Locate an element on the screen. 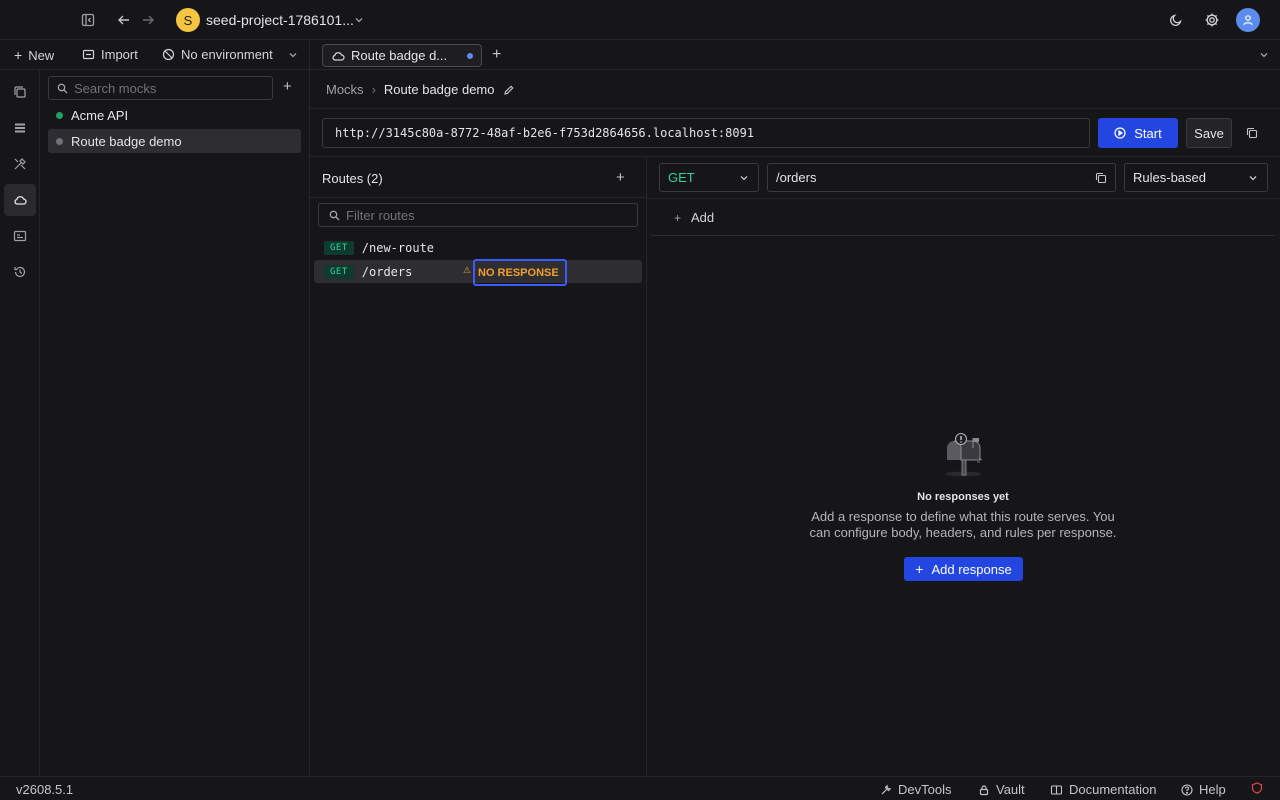 This screenshot has width=1280, height=800. warning-icon: ⚠ is located at coordinates (467, 270).